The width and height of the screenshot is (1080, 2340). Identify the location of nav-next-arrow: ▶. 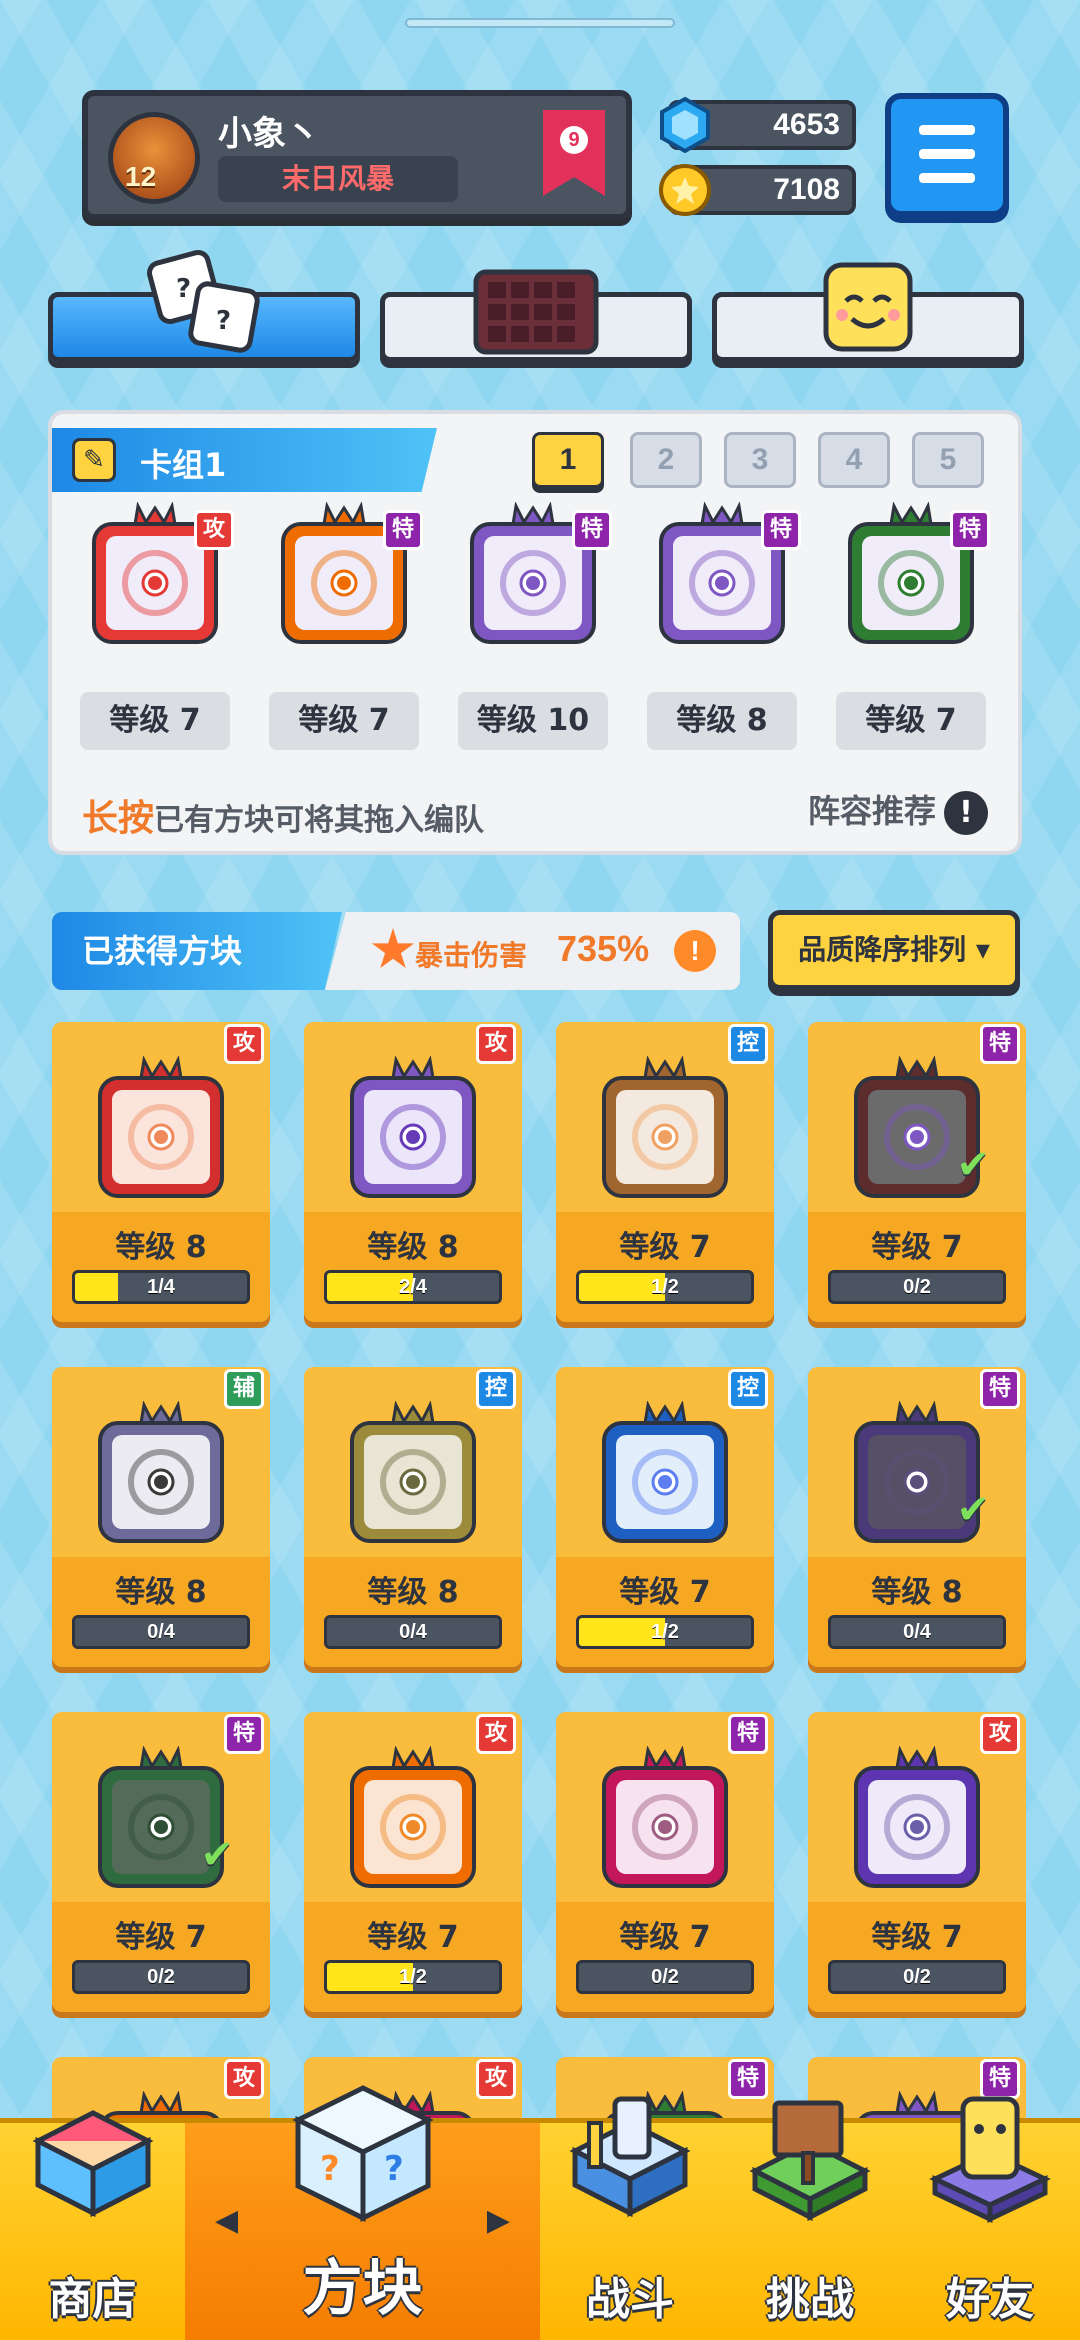
(498, 2220).